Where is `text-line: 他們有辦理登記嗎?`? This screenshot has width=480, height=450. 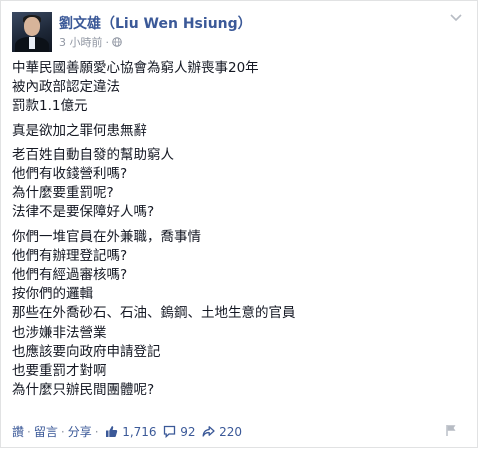
text-line: 他們有辦理登記嗎? is located at coordinates (70, 255).